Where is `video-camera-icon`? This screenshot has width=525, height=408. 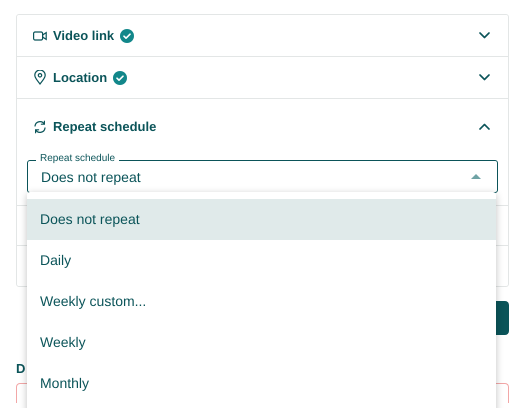
video-camera-icon is located at coordinates (39, 35).